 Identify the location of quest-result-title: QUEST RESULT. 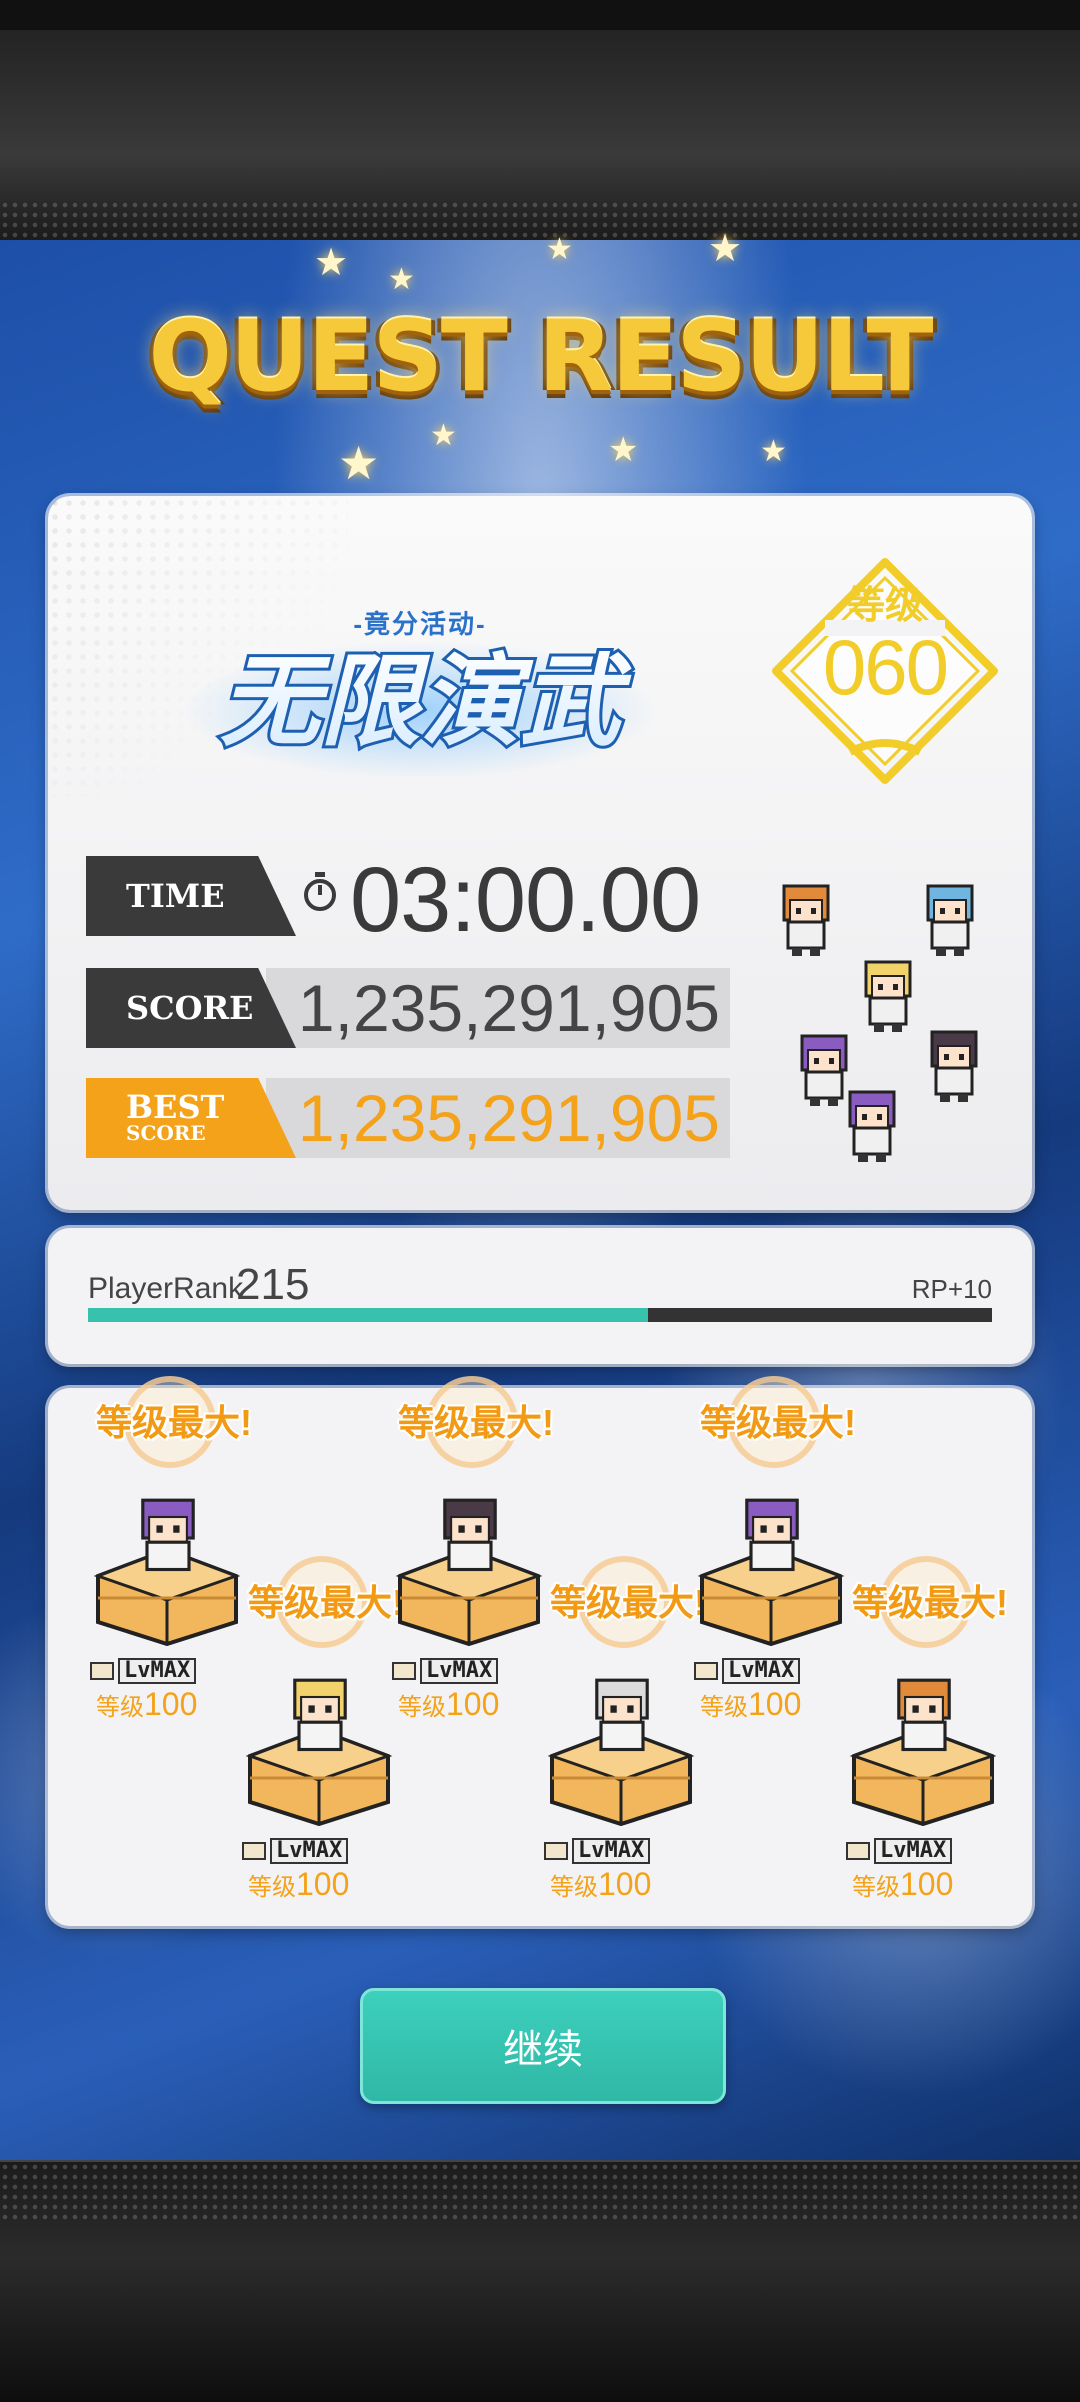
(540, 357).